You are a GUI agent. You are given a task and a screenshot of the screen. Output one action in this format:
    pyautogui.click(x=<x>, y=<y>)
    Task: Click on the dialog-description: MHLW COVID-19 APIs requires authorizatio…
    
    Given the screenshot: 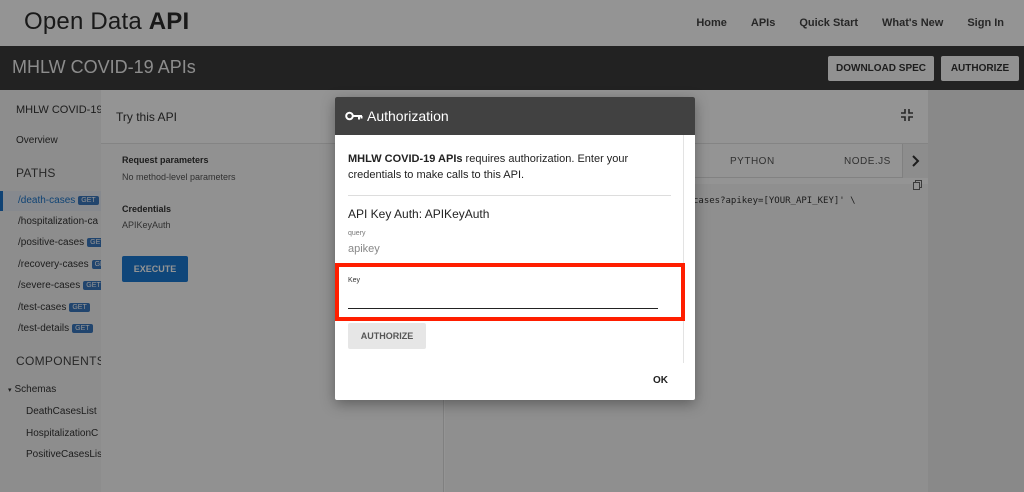 What is the action you would take?
    pyautogui.click(x=503, y=167)
    